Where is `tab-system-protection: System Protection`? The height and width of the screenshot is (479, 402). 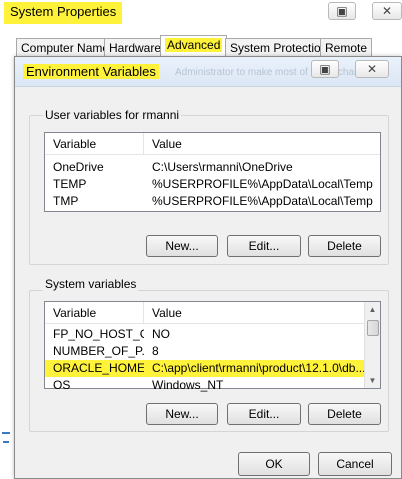 tab-system-protection: System Protection is located at coordinates (279, 47).